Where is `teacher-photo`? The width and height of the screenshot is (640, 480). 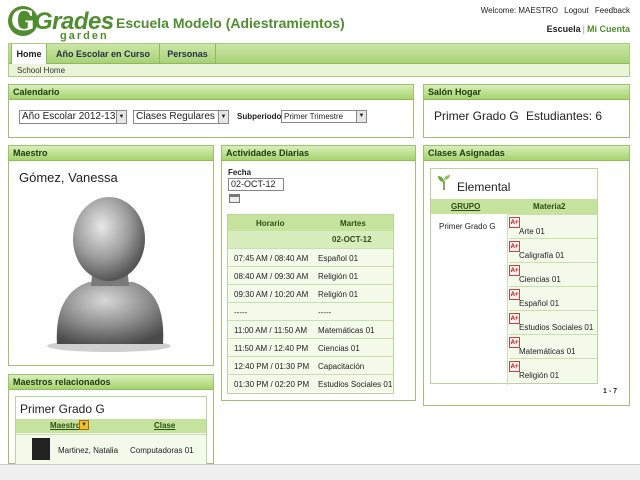
teacher-photo is located at coordinates (41, 449).